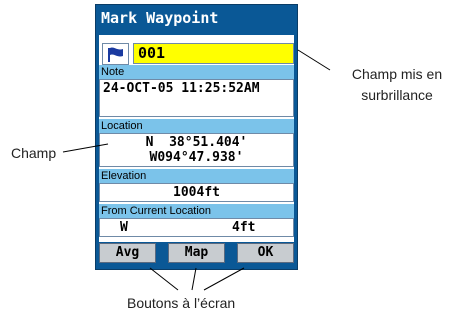 Image resolution: width=452 pixels, height=316 pixels. What do you see at coordinates (34, 153) in the screenshot?
I see `callout-field: Champ` at bounding box center [34, 153].